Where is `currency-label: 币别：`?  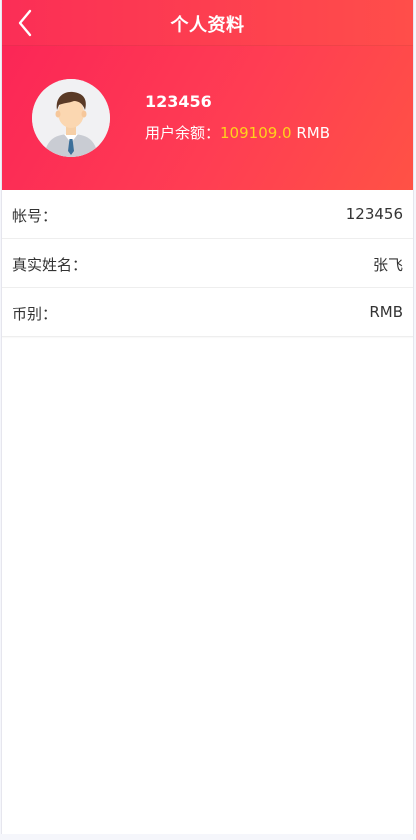
currency-label: 币别： is located at coordinates (35, 314).